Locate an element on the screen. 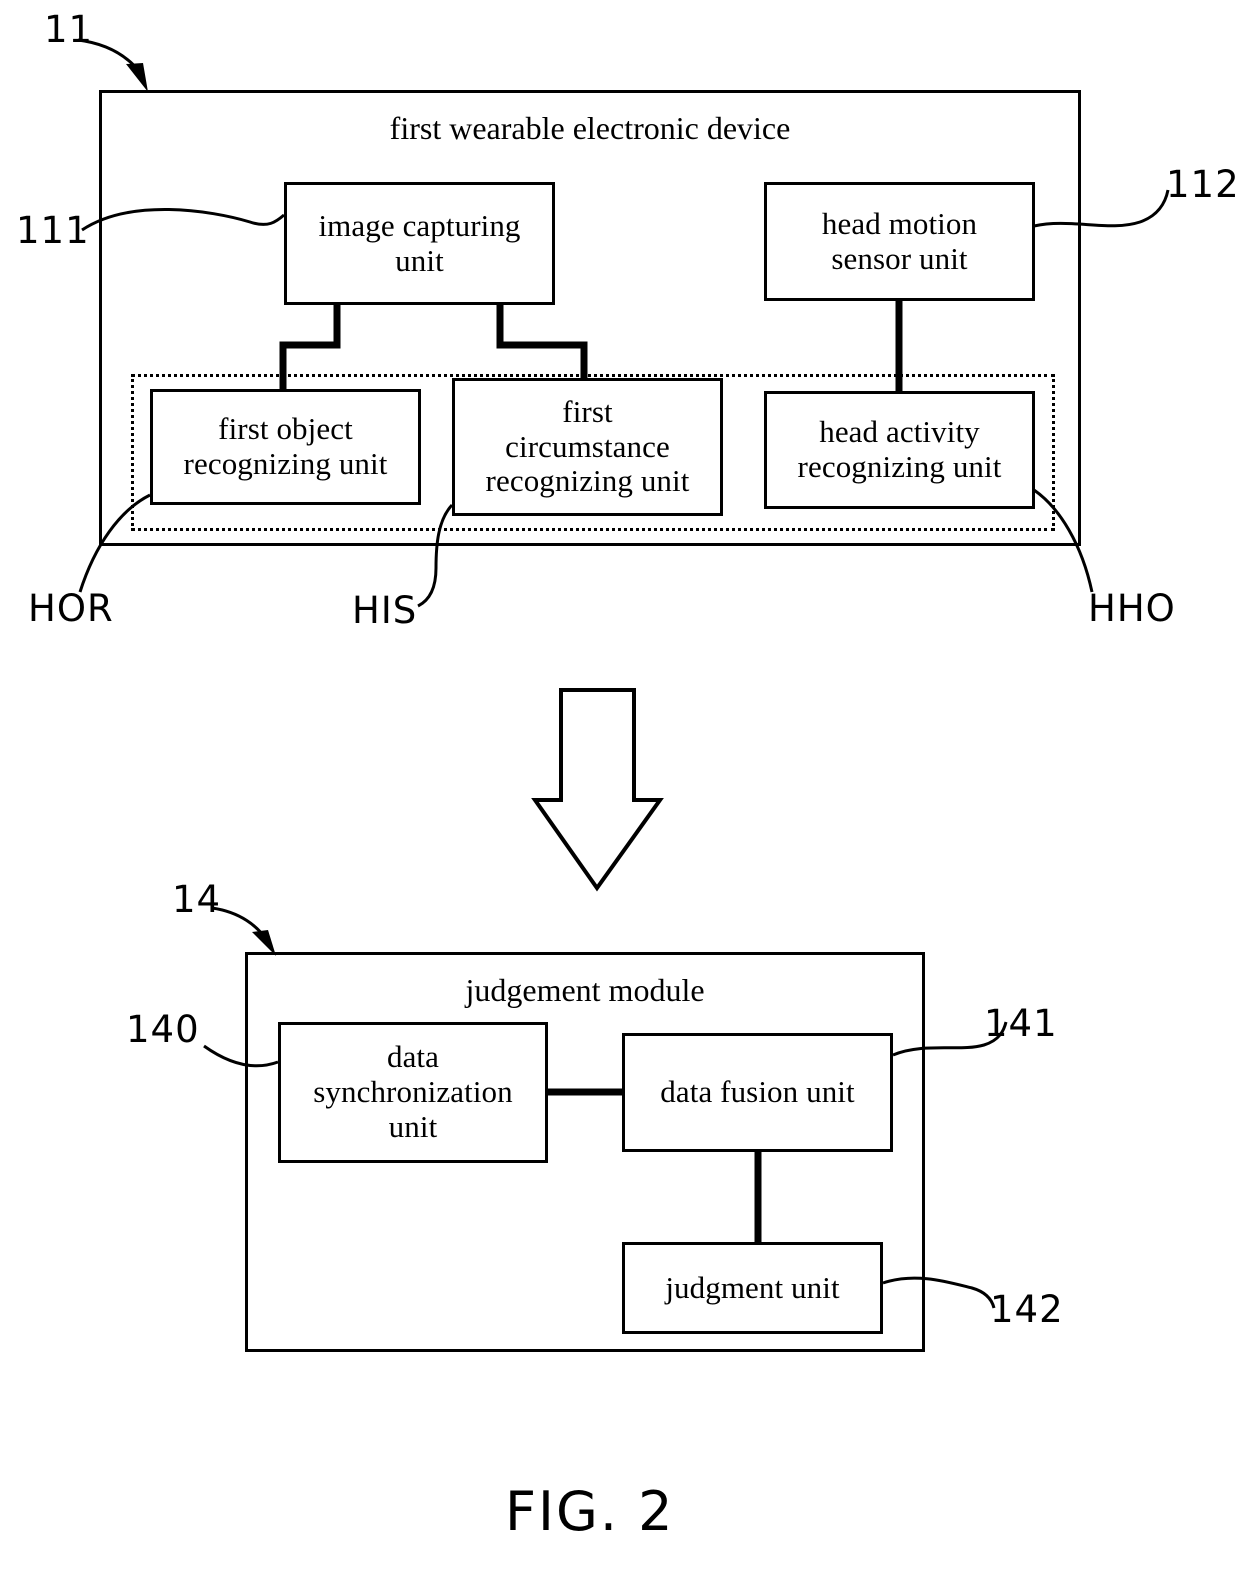  head-motion-sensor-unit-box: head motion sensor unit is located at coordinates (899, 241).